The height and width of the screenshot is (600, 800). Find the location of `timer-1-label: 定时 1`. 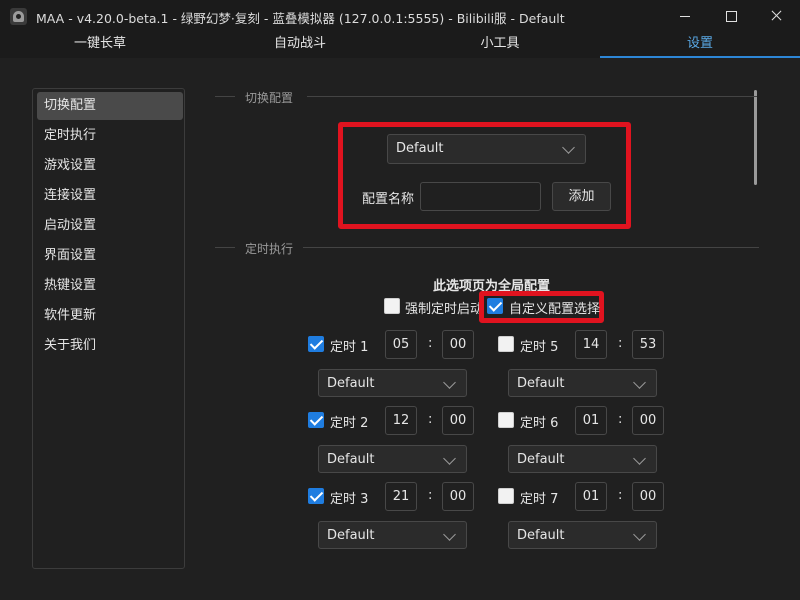

timer-1-label: 定时 1 is located at coordinates (349, 347).